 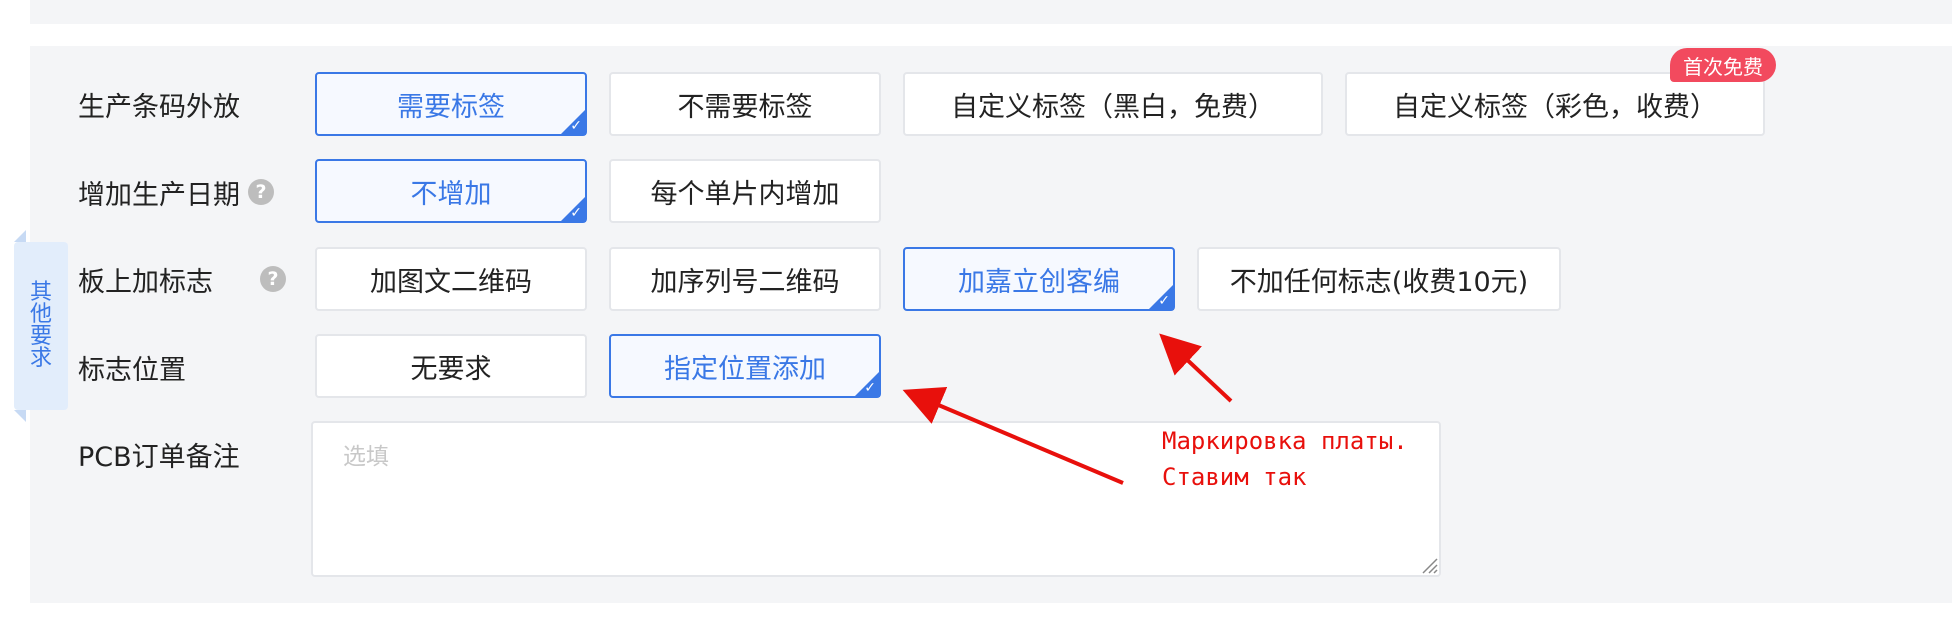 What do you see at coordinates (1555, 107) in the screenshot?
I see `option-label: 自定义标签（彩色，收费）` at bounding box center [1555, 107].